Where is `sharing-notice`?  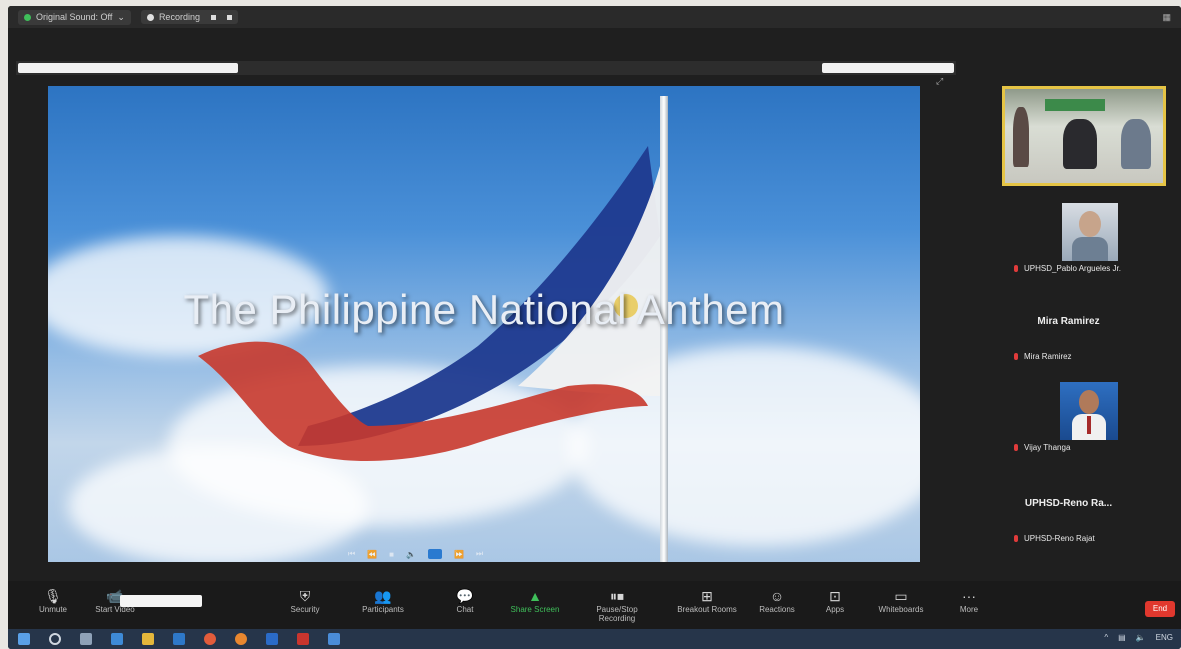
sharing-notice is located at coordinates (128, 68).